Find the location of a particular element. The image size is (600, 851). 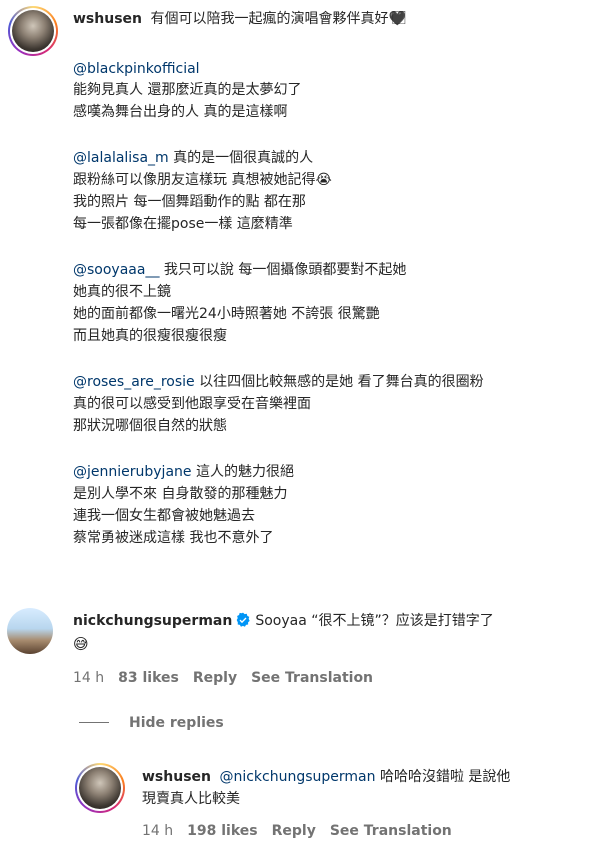

comment-line: 蔡常勇被迷成這樣 我也不意外了 is located at coordinates (173, 538).